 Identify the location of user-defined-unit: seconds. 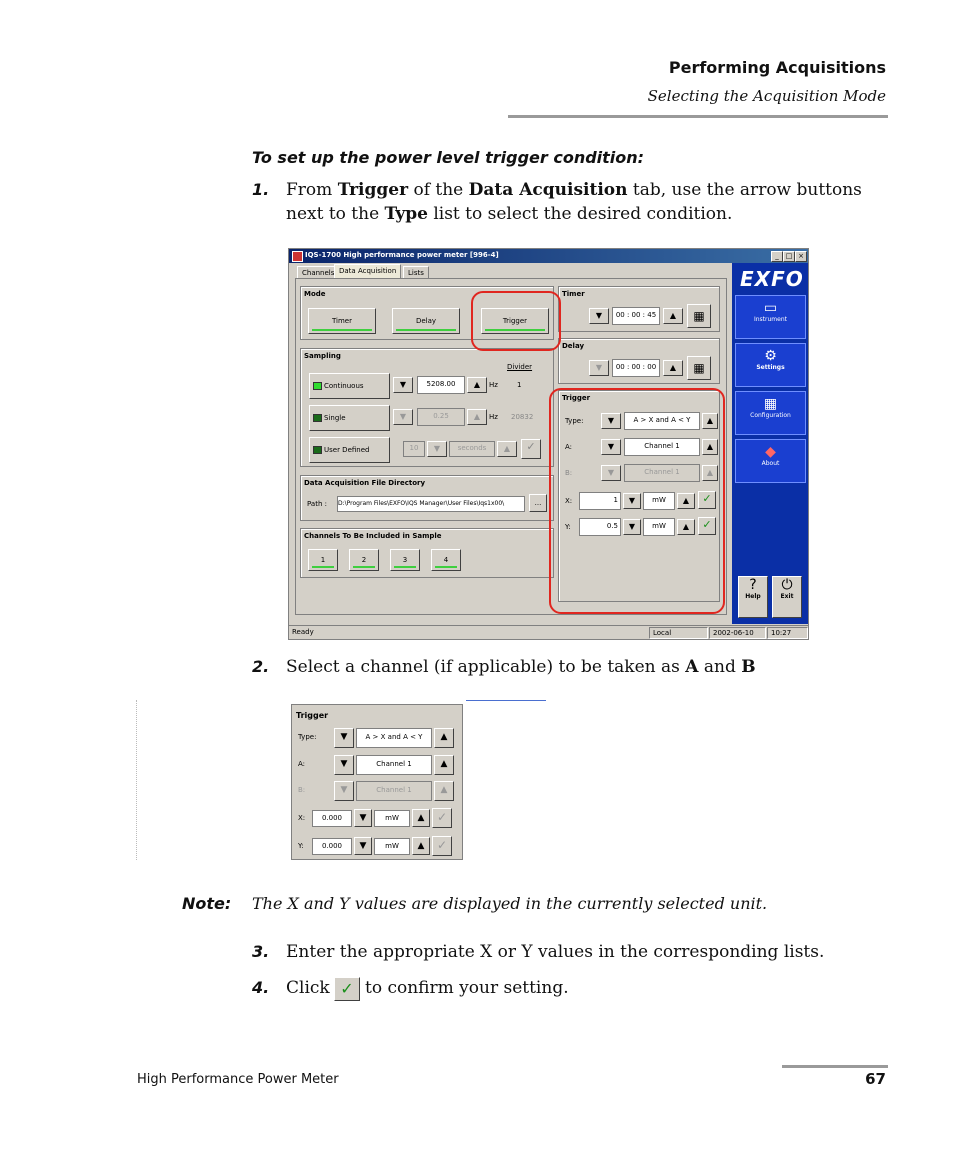
(472, 449).